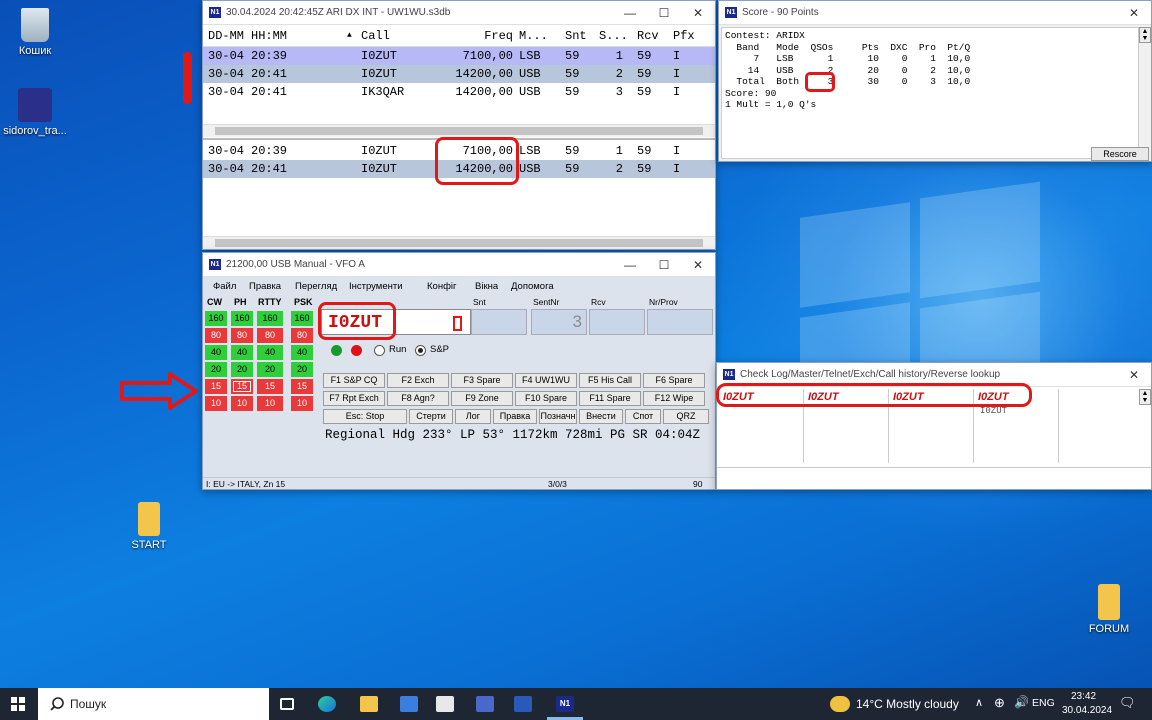 This screenshot has height=720, width=1152. I want to click on nrprov-field, so click(680, 322).